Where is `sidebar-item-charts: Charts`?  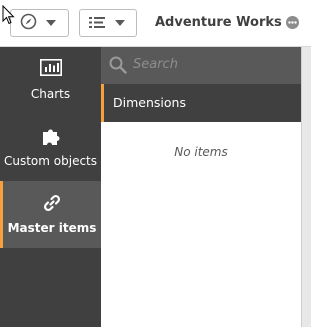 sidebar-item-charts: Charts is located at coordinates (50, 80).